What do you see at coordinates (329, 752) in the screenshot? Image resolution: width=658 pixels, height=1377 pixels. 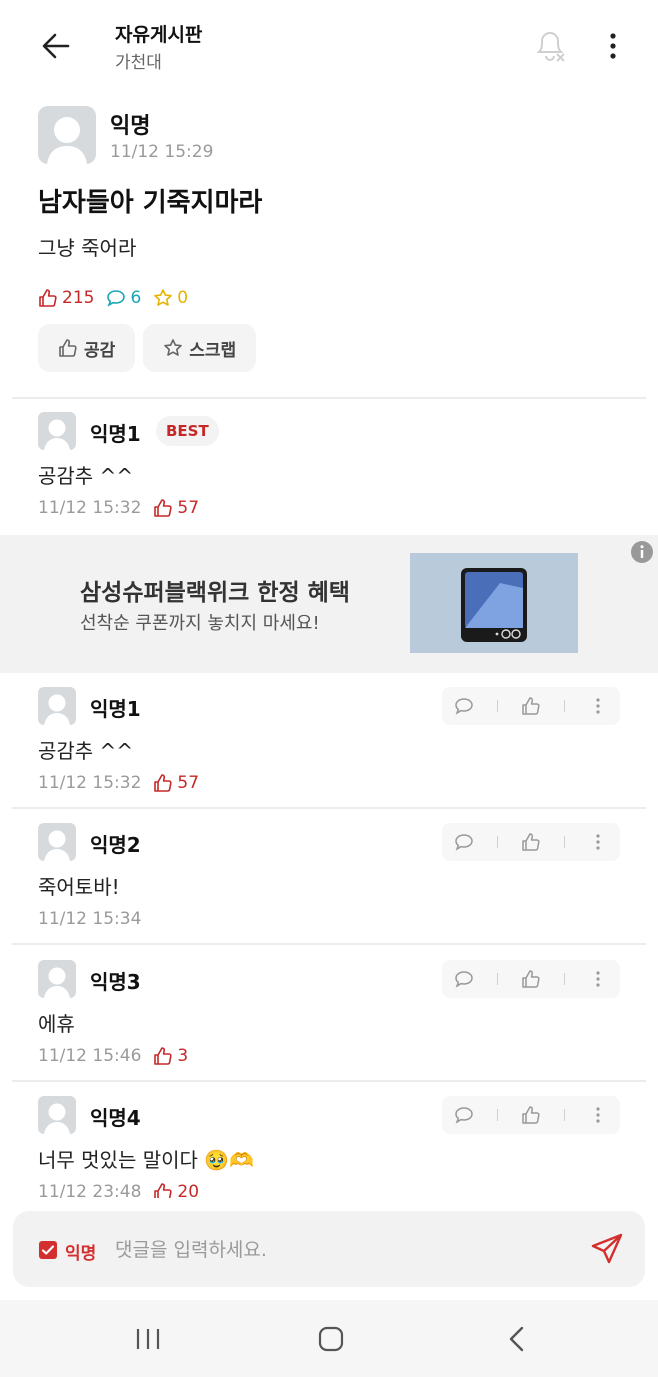 I see `comment-item: 익명1 공감추 ^^ 11/12 15:32 57` at bounding box center [329, 752].